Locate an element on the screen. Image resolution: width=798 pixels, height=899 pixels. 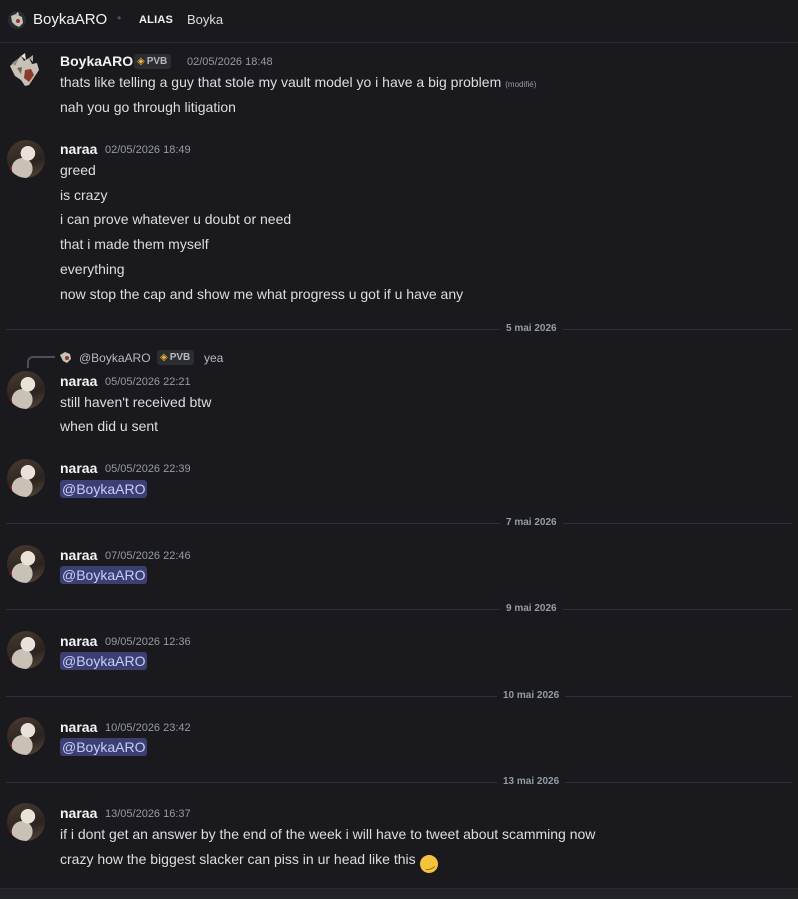
channel-header: BoykaARO • ALIAS Boyka is located at coordinates (399, 21).